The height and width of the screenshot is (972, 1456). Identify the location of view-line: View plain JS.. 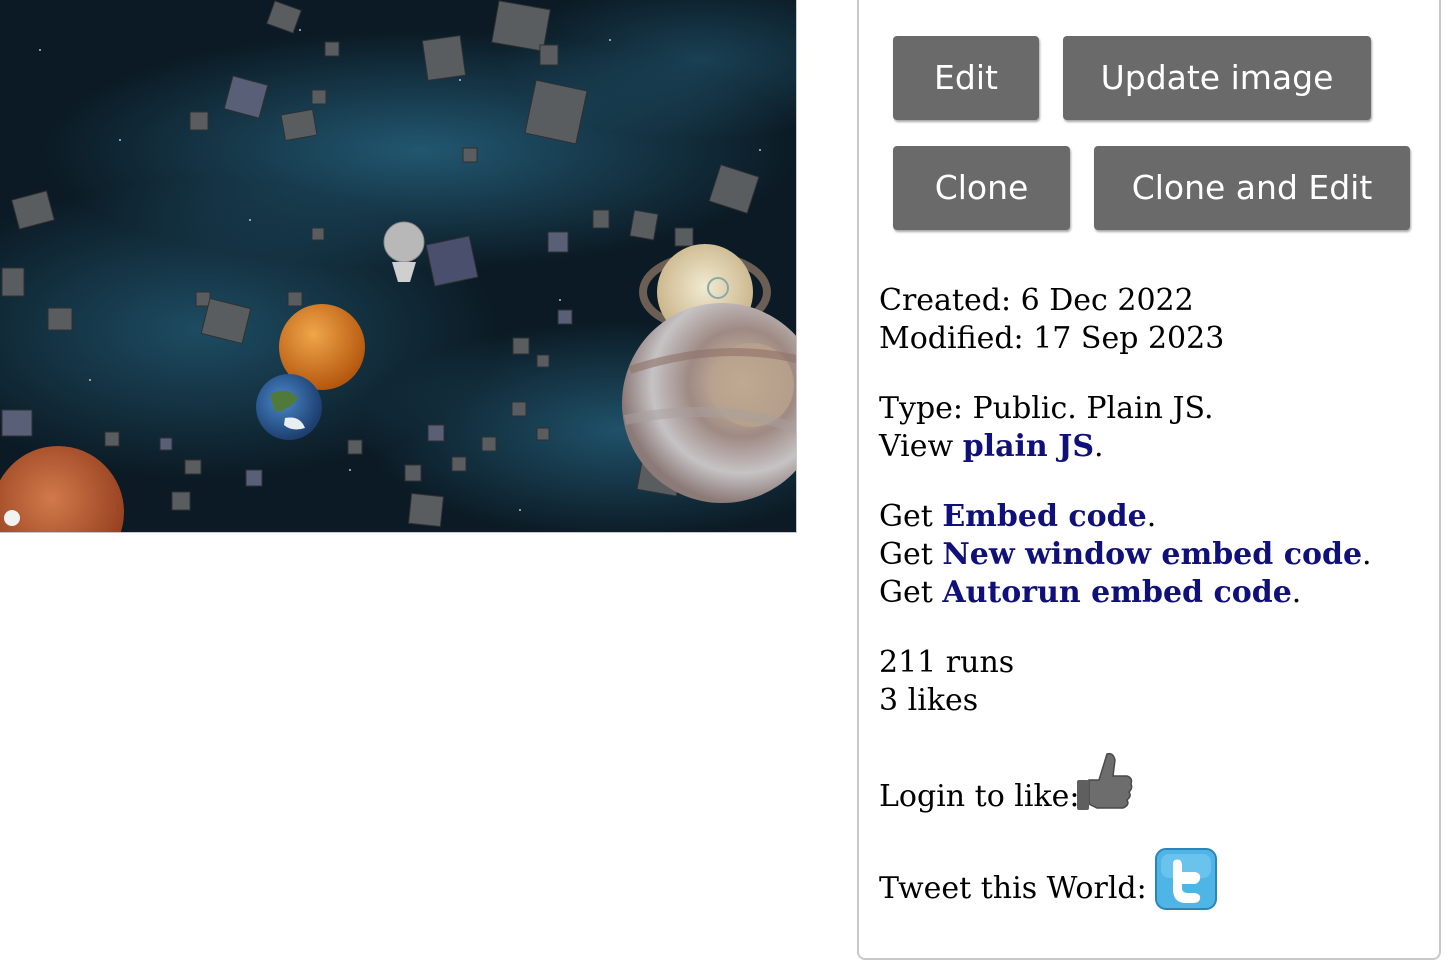
(1046, 447).